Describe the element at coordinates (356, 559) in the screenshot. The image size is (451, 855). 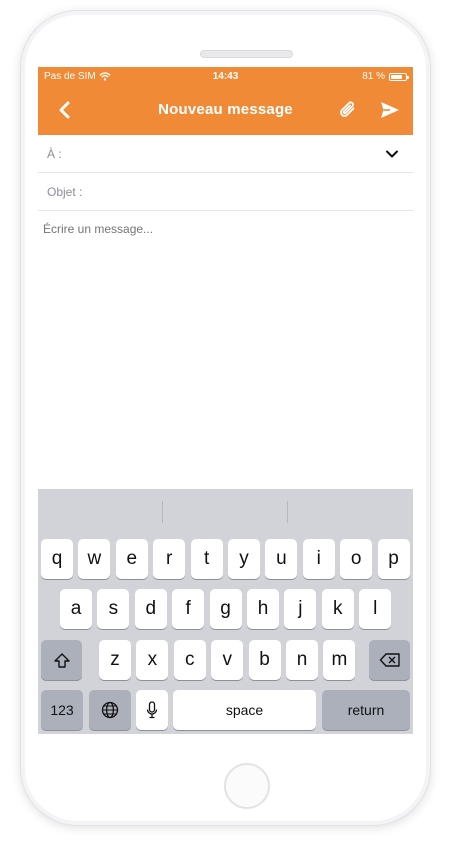
I see `key-o: o` at that location.